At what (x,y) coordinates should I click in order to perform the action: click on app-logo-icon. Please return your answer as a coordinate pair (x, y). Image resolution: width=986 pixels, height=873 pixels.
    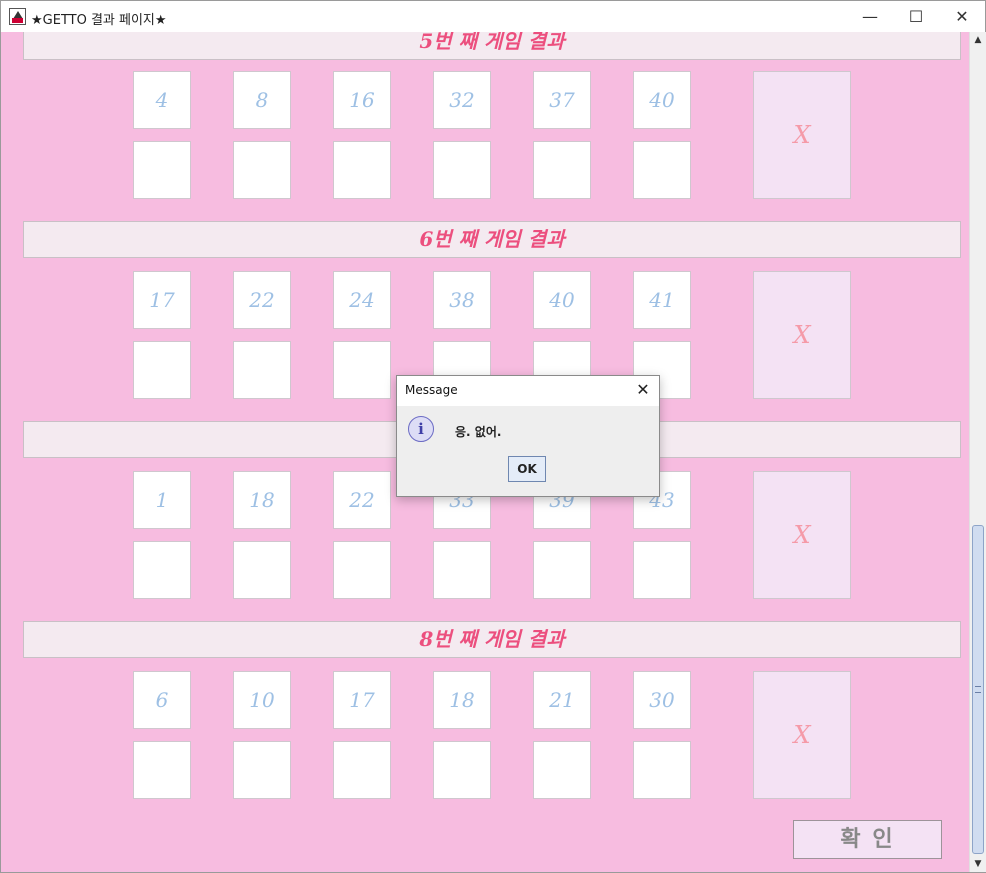
    Looking at the image, I should click on (17, 16).